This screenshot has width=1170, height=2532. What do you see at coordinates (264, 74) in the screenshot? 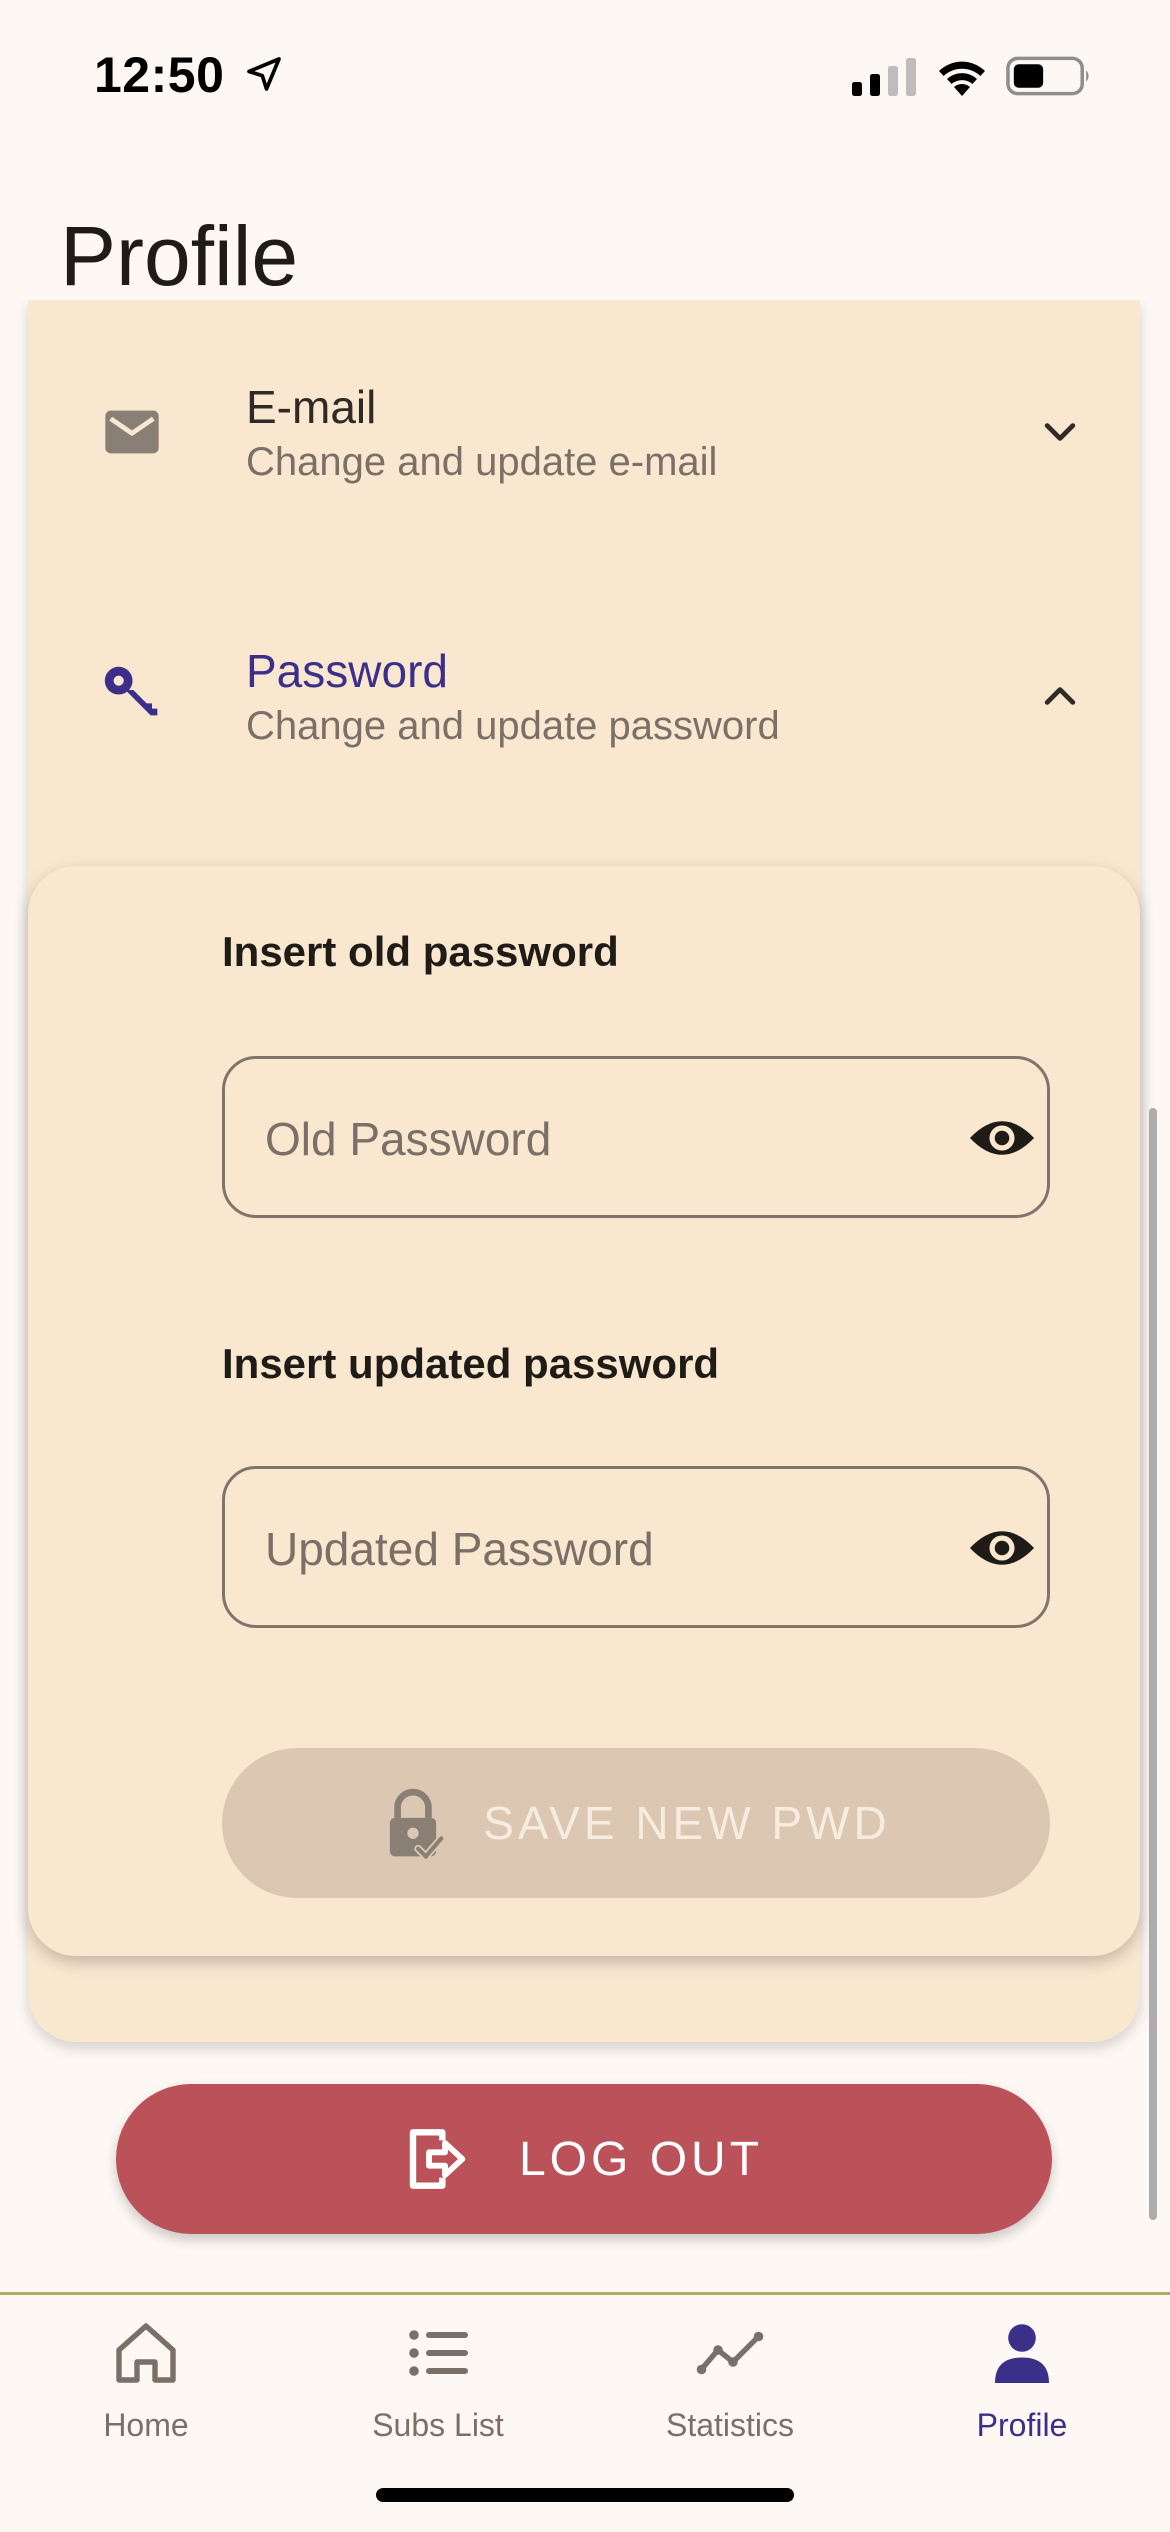
I see `location-arrow-icon` at bounding box center [264, 74].